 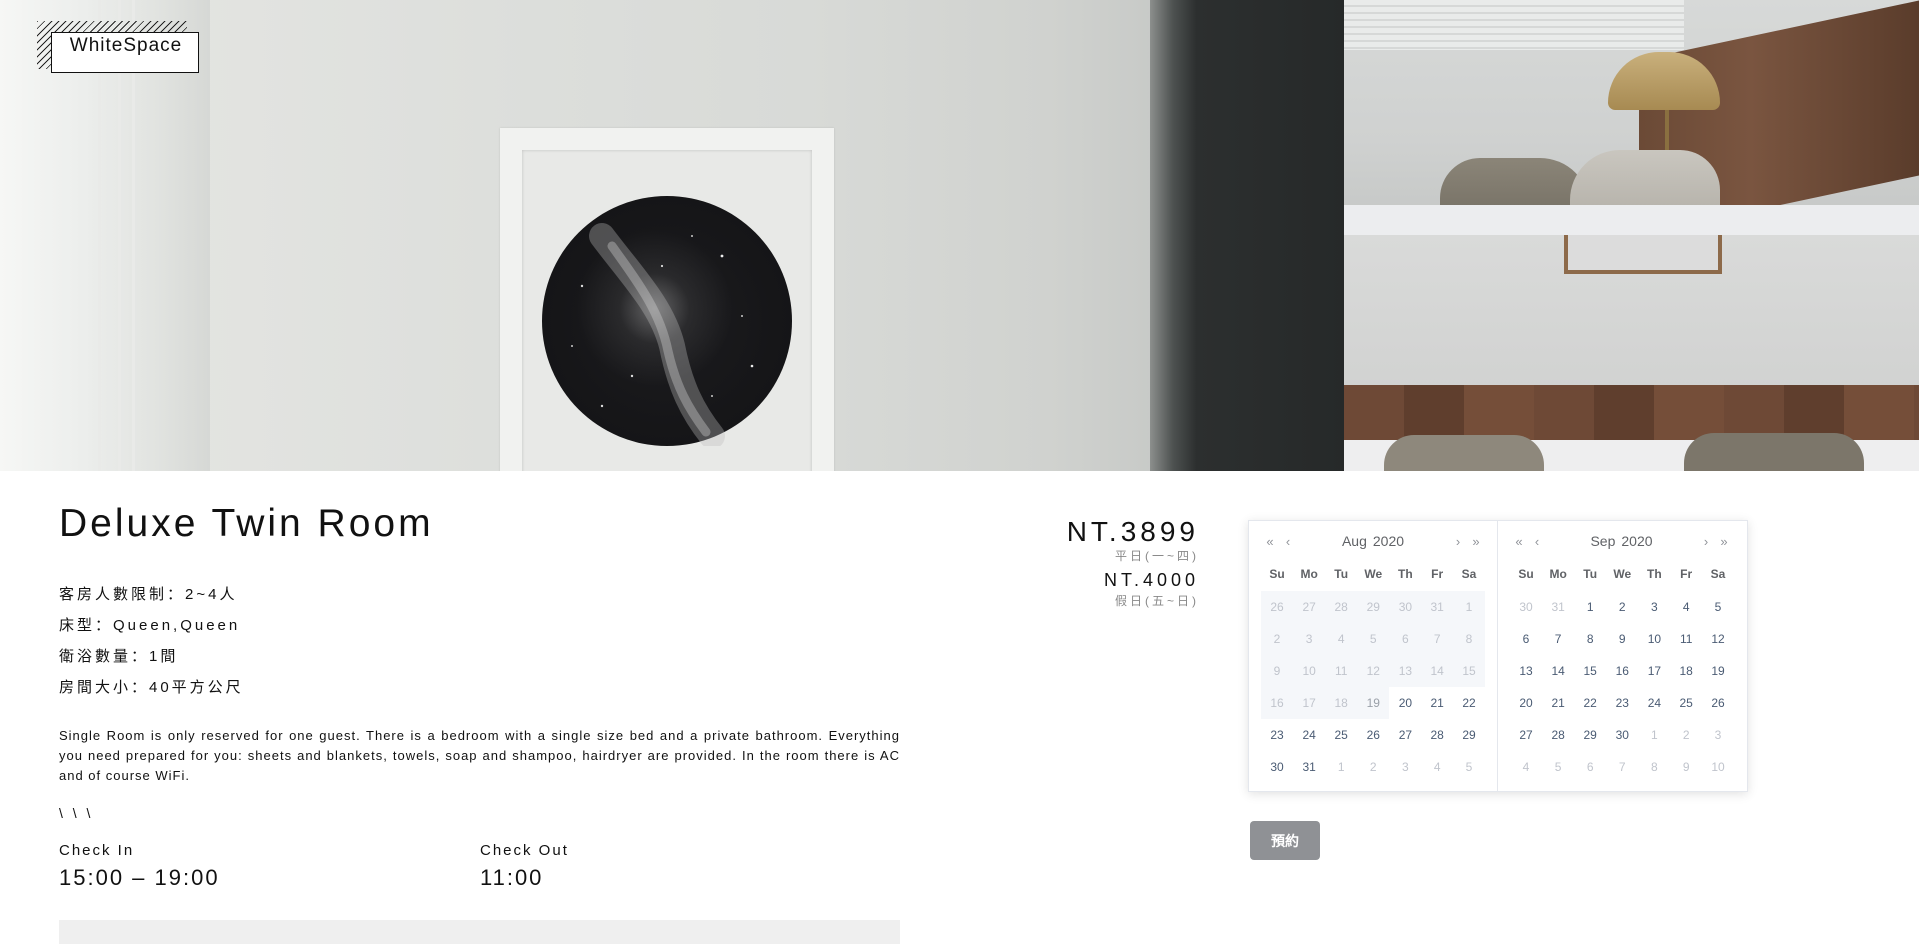 I want to click on weekday-header: Fr, so click(x=1686, y=574).